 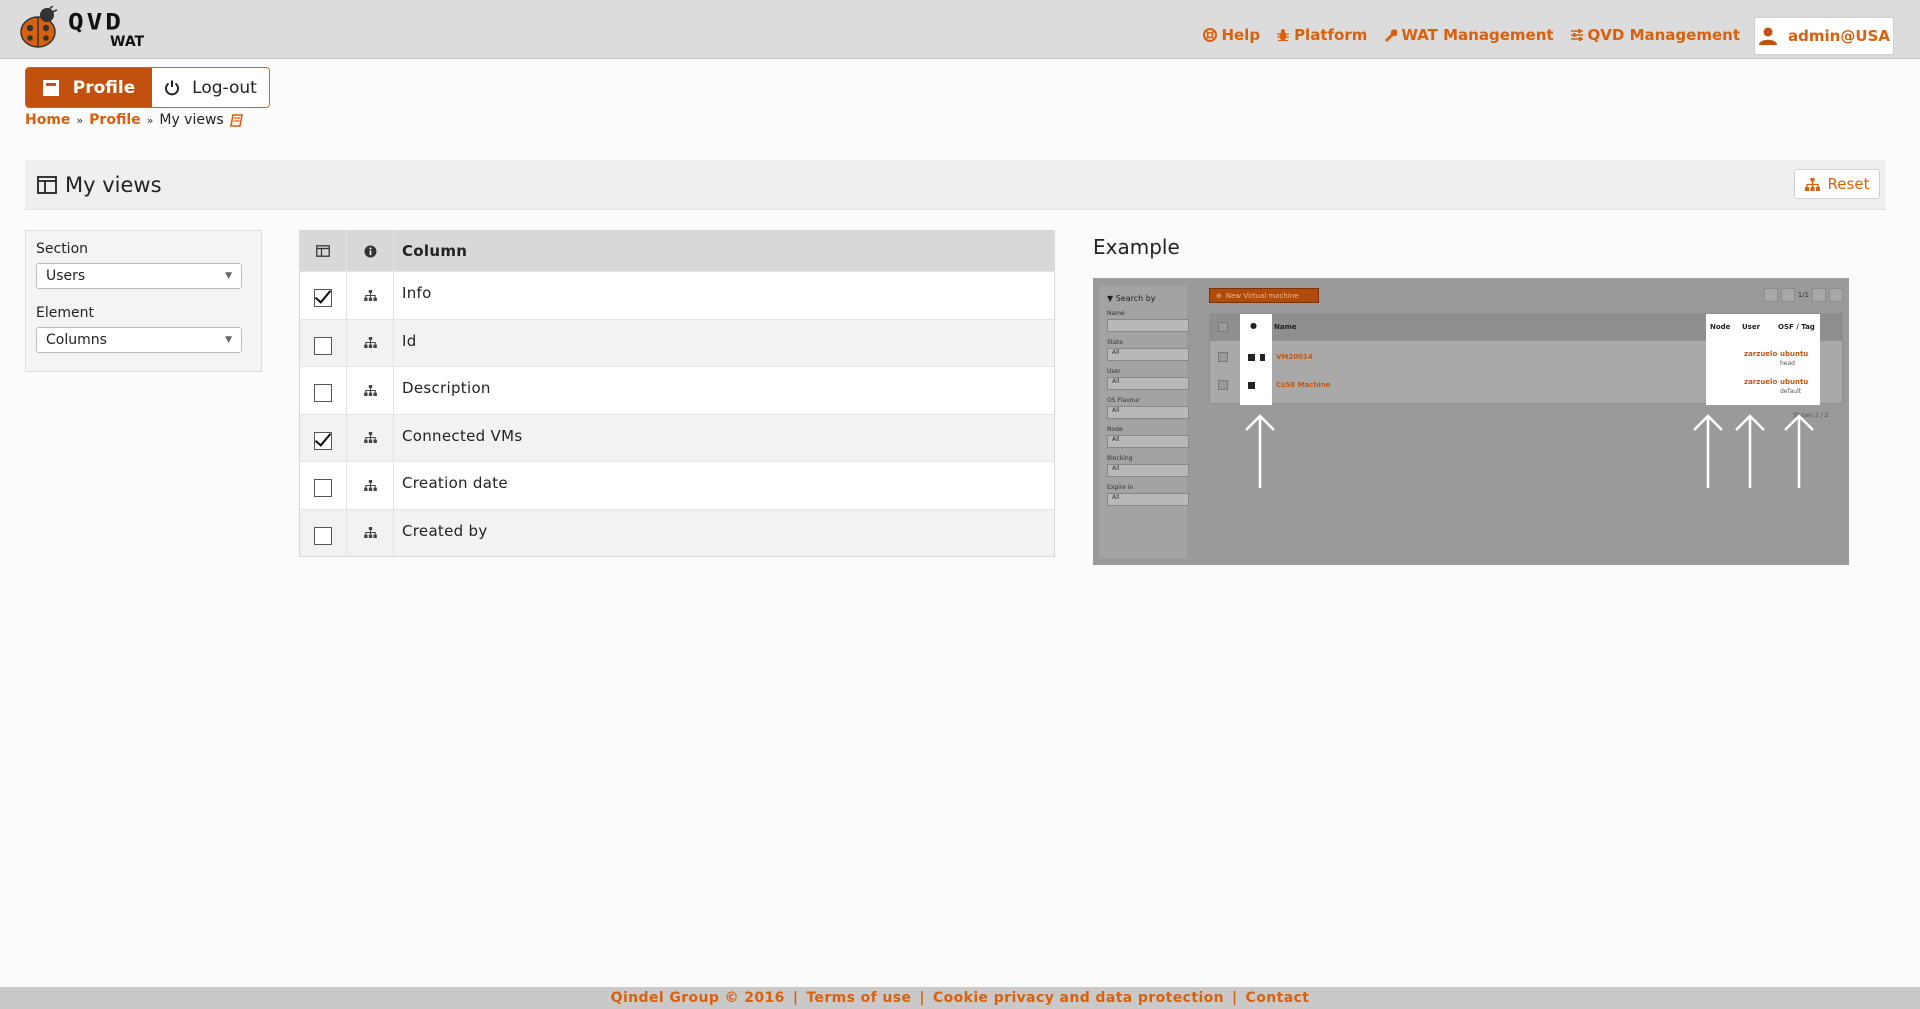 I want to click on breadcrumb-profile: Profile, so click(x=114, y=120).